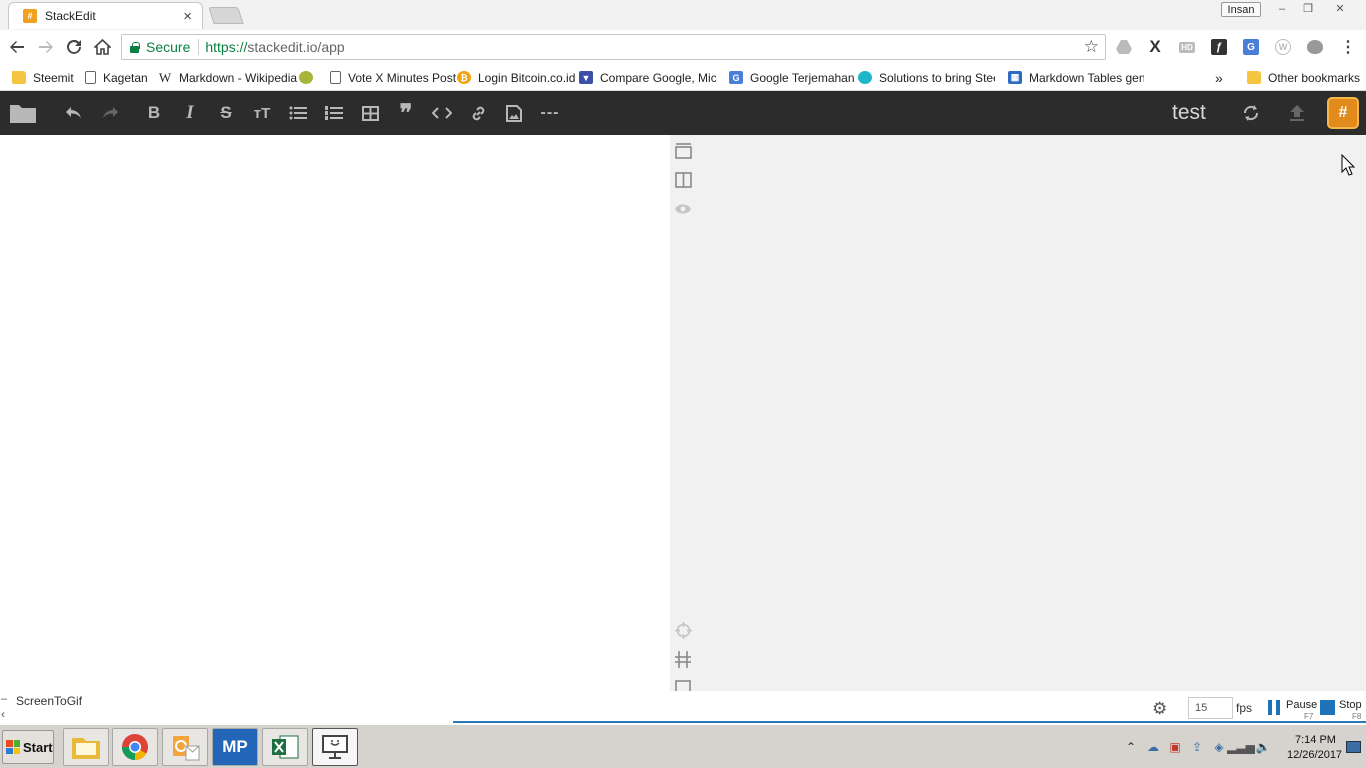  What do you see at coordinates (334, 113) in the screenshot?
I see `ordered-list-button` at bounding box center [334, 113].